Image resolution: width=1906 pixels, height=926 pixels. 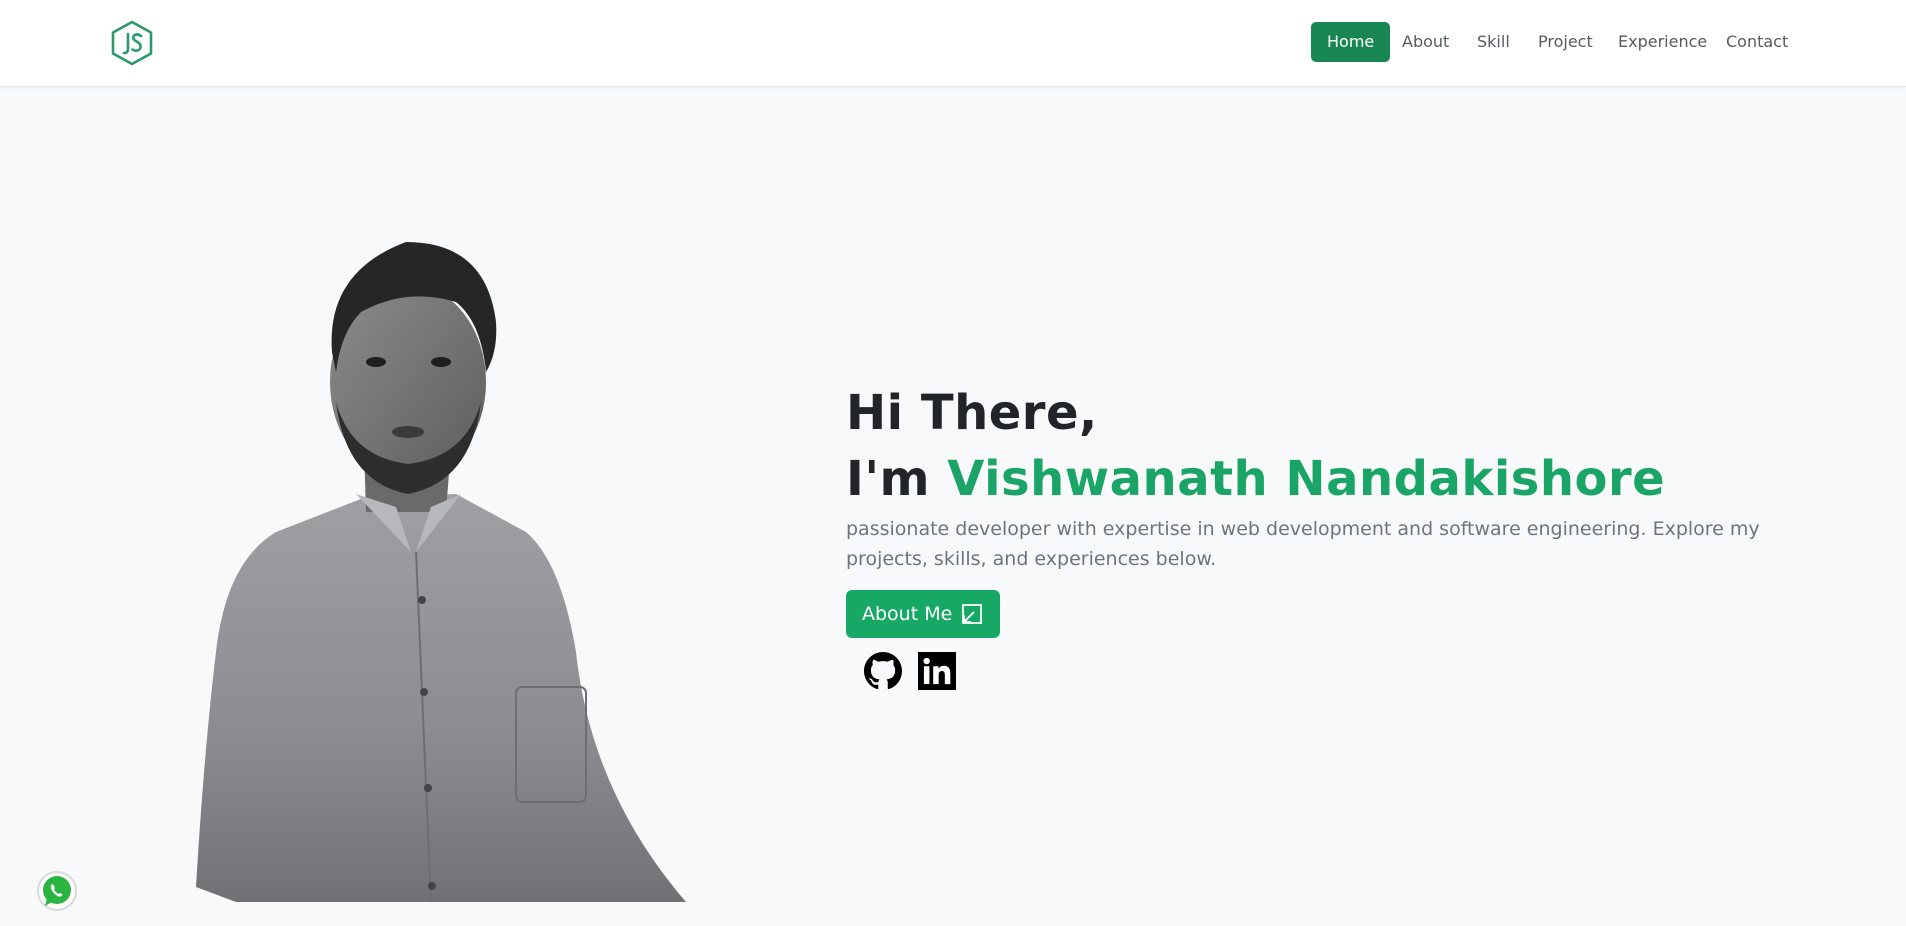 I want to click on nav-item-home: Home, so click(x=1351, y=42).